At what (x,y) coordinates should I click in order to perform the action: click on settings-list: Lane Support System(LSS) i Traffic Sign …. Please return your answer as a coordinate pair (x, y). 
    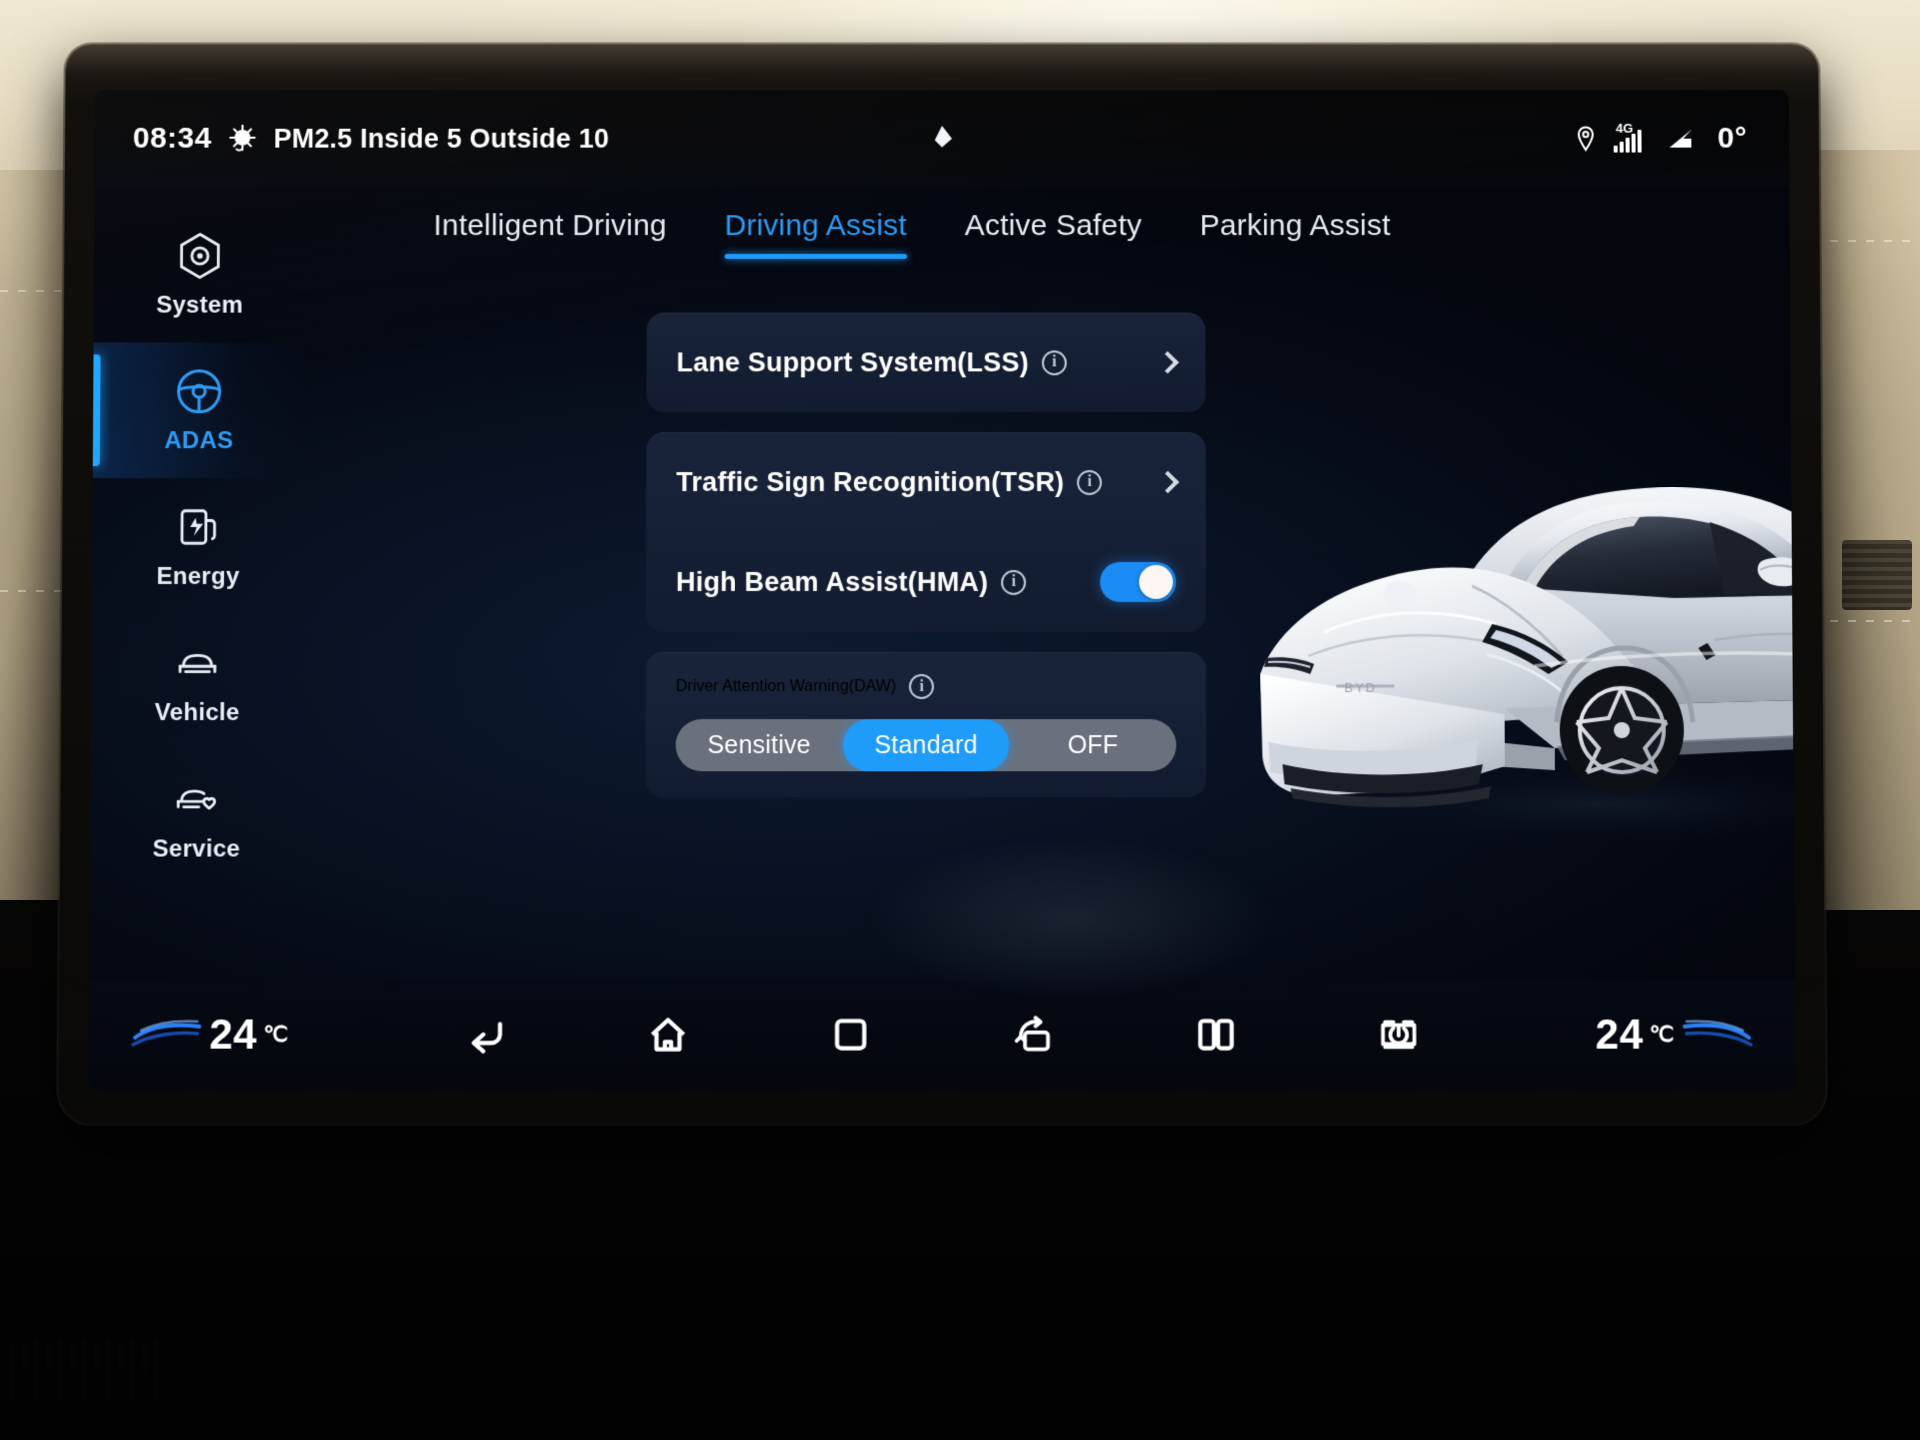
    Looking at the image, I should click on (926, 565).